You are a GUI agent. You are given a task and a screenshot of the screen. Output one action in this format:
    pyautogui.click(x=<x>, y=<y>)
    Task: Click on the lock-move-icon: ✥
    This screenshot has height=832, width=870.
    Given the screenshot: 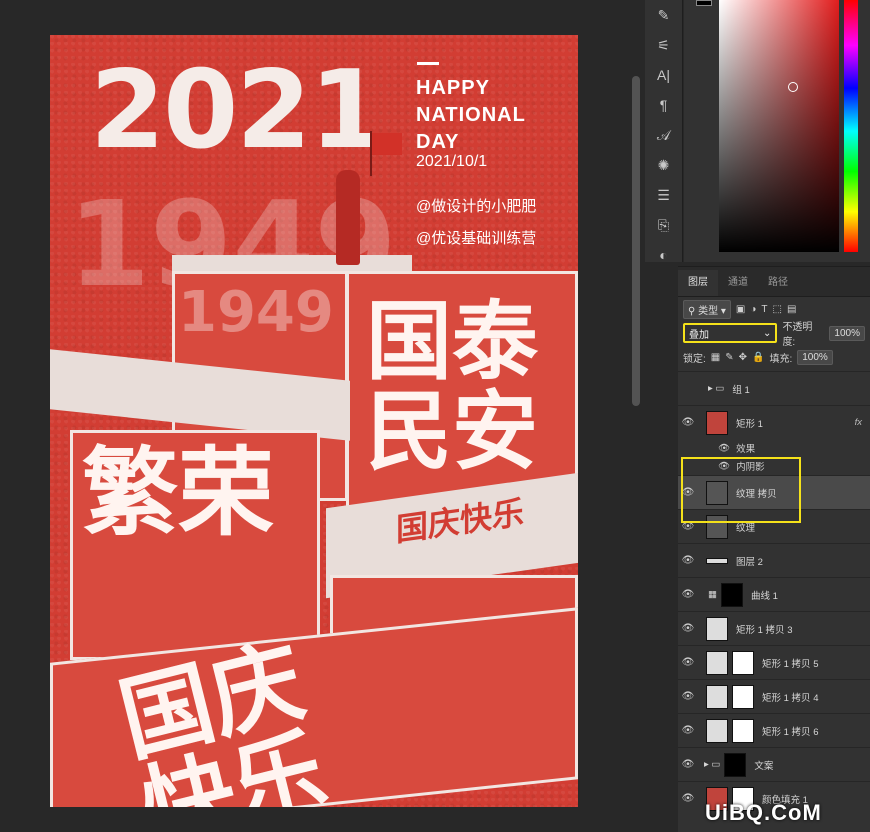 What is the action you would take?
    pyautogui.click(x=743, y=357)
    